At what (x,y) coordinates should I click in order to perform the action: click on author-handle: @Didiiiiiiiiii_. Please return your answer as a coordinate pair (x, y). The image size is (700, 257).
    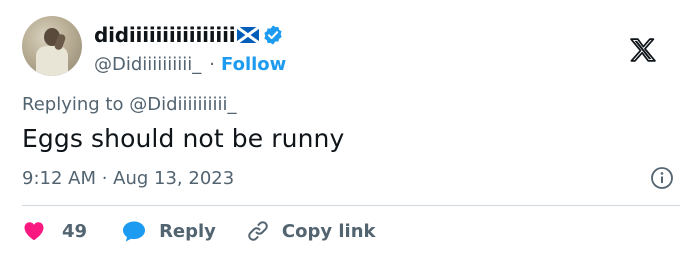
    Looking at the image, I should click on (147, 64).